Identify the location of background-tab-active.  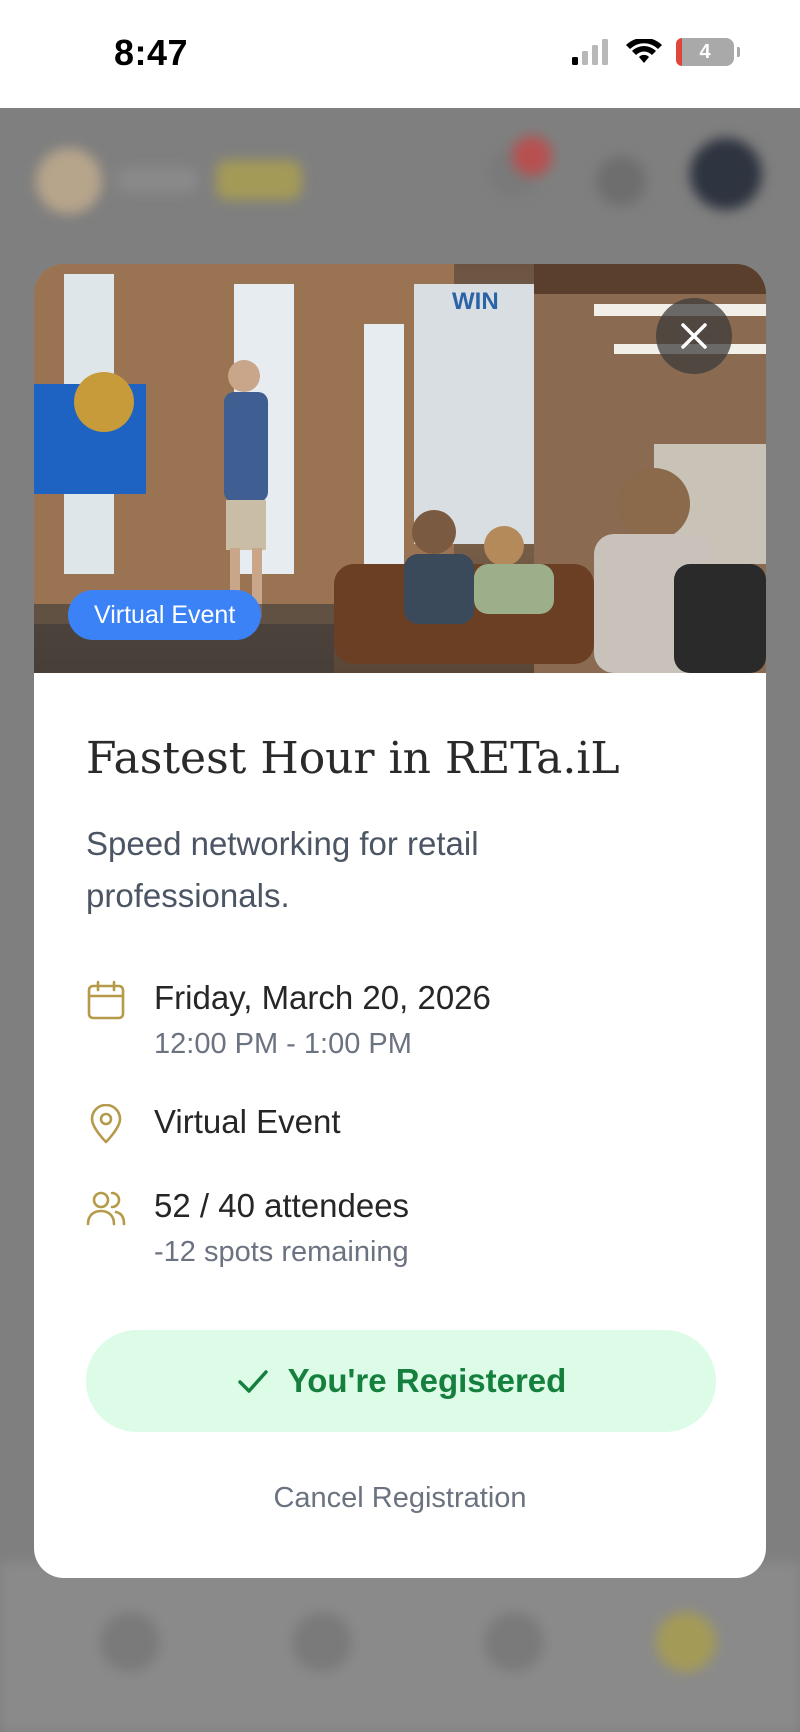
(686, 1642).